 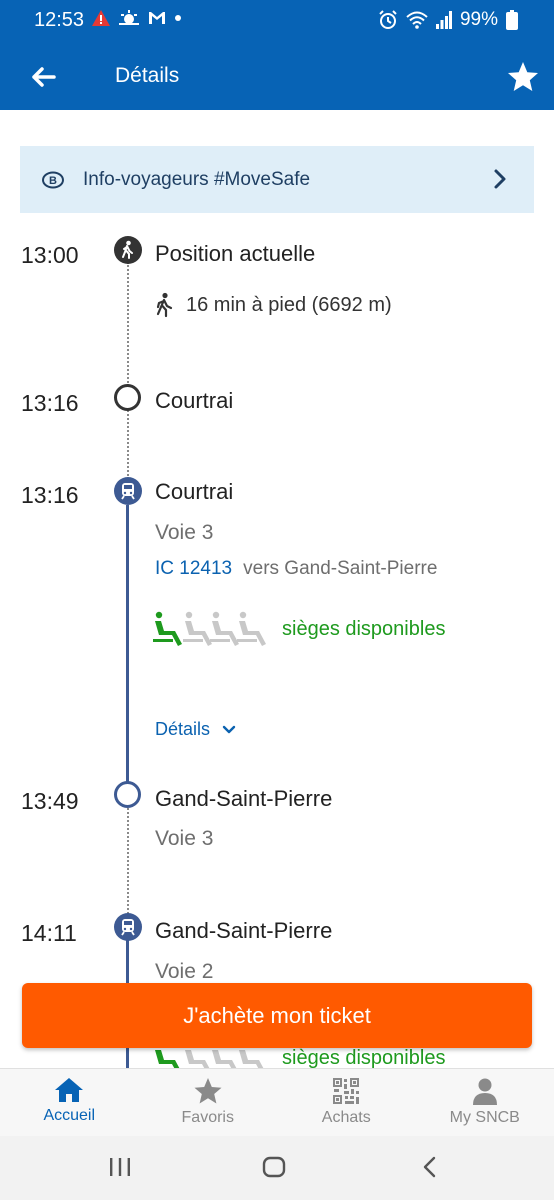 I want to click on info-banner: B Info-voyageurs #MoveSafe, so click(x=277, y=179).